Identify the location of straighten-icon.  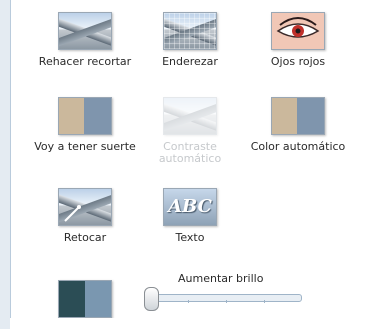
(190, 31).